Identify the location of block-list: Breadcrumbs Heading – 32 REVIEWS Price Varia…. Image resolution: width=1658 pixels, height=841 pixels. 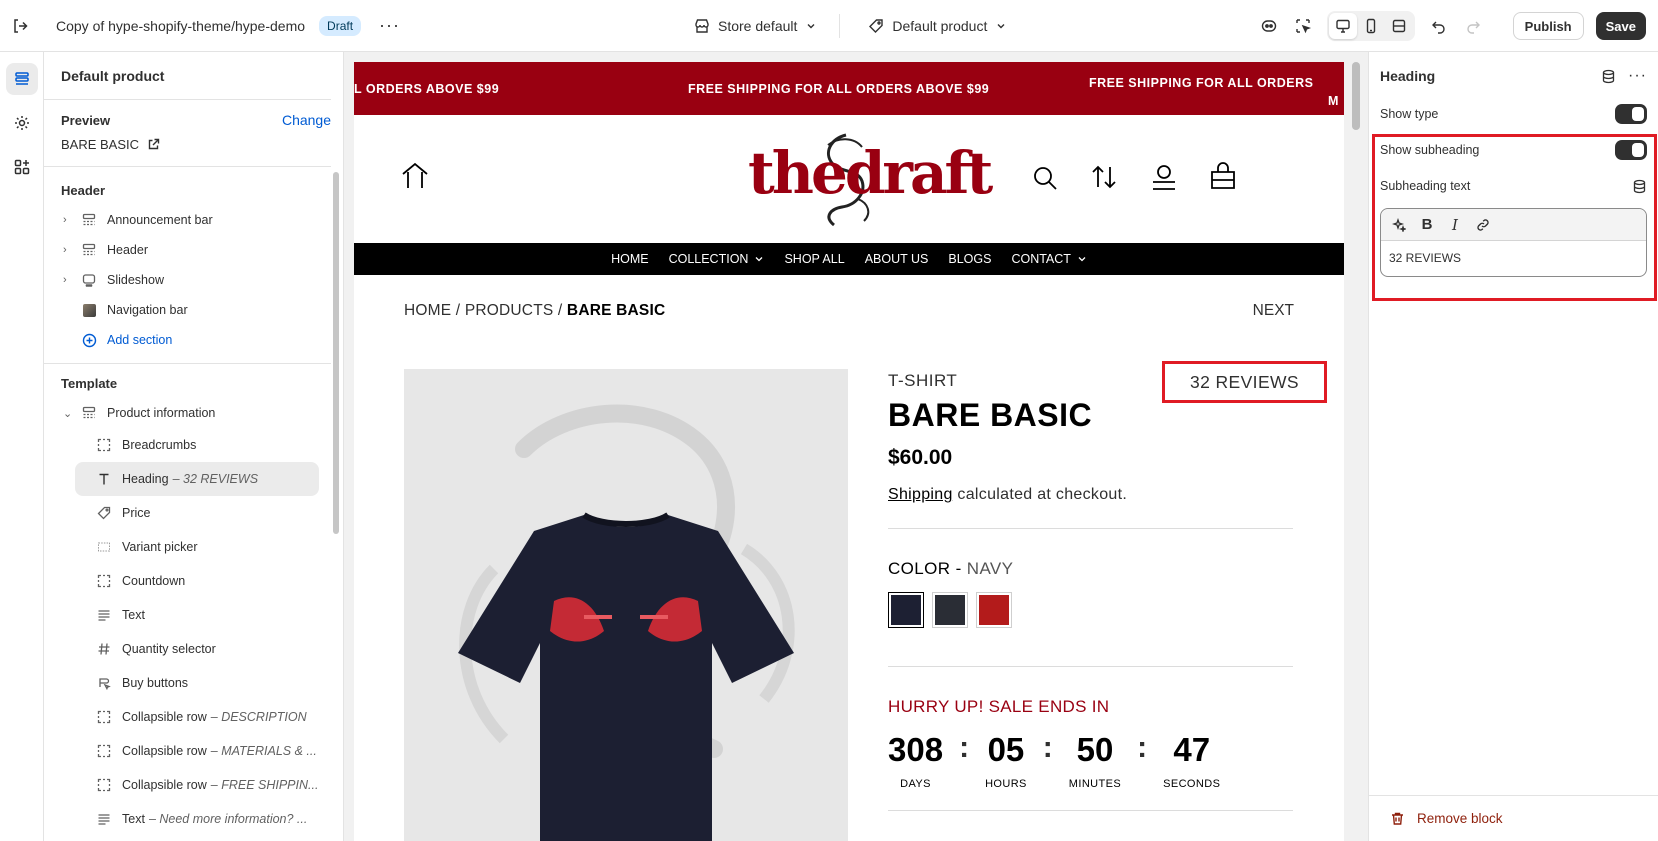
(202, 632).